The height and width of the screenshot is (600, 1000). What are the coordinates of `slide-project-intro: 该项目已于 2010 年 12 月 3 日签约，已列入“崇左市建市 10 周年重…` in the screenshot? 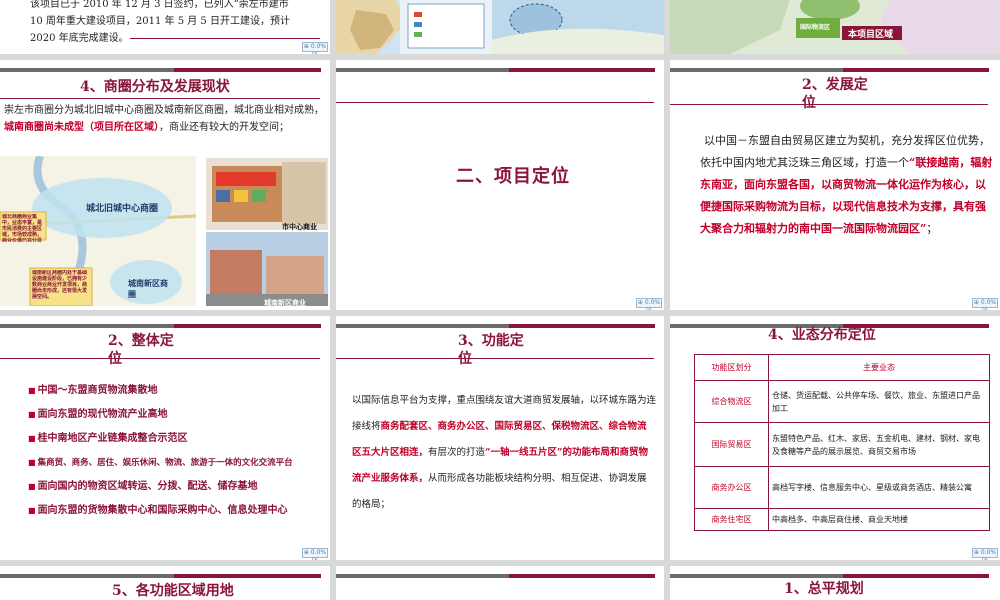 It's located at (165, 27).